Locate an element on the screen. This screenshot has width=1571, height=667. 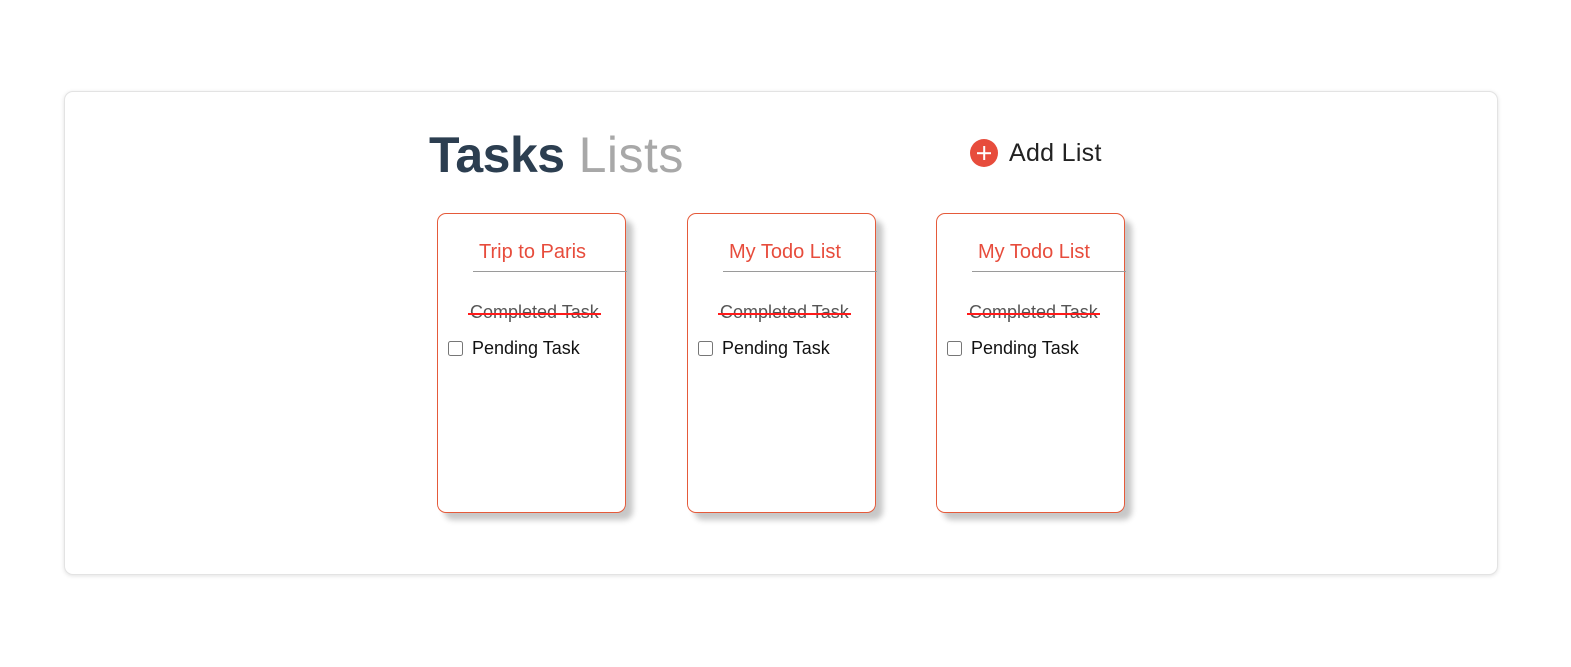
add-list-button: Add List is located at coordinates (1036, 153).